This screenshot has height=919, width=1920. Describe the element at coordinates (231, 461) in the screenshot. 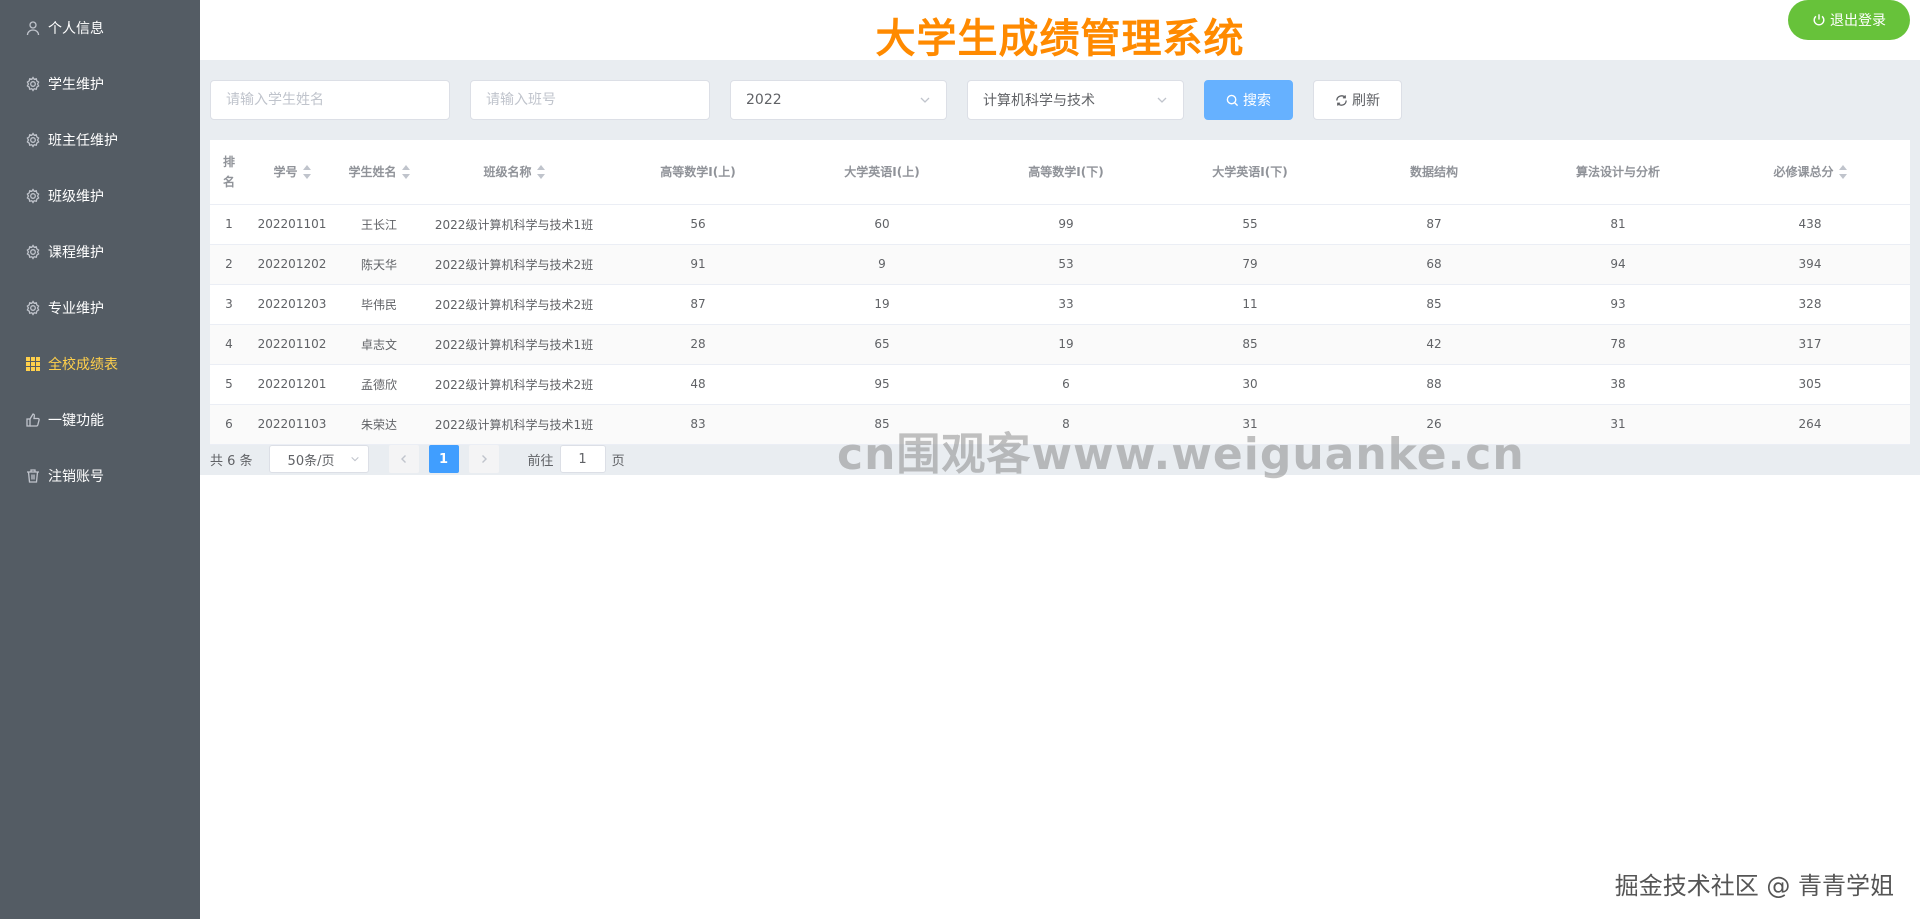

I see `pagination-total: 共 6 条` at that location.